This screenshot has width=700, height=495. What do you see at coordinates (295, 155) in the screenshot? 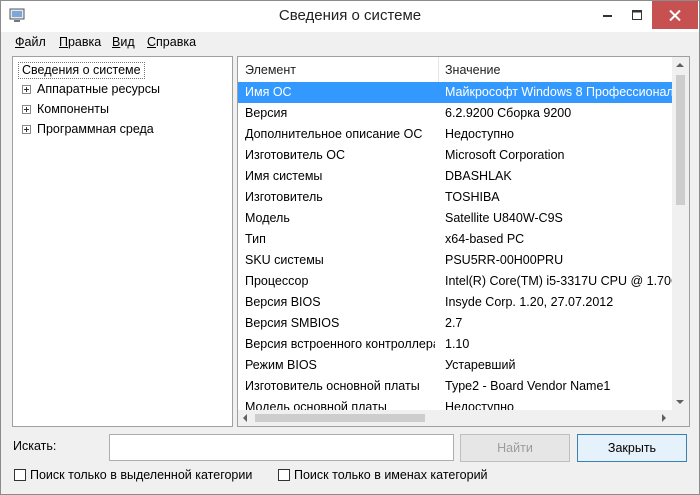
I see `row-item-name: Изготовитель ОС` at bounding box center [295, 155].